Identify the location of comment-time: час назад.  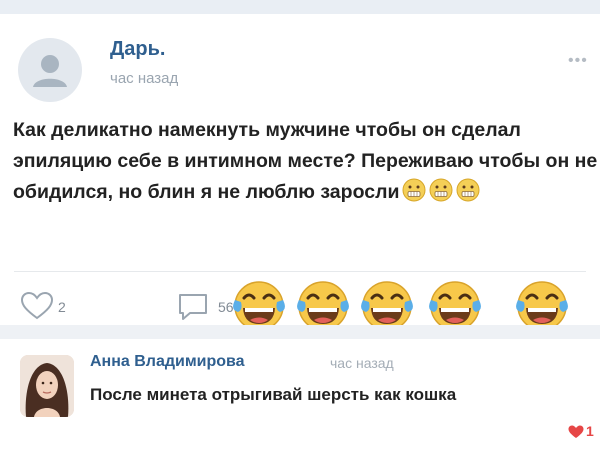
(362, 363).